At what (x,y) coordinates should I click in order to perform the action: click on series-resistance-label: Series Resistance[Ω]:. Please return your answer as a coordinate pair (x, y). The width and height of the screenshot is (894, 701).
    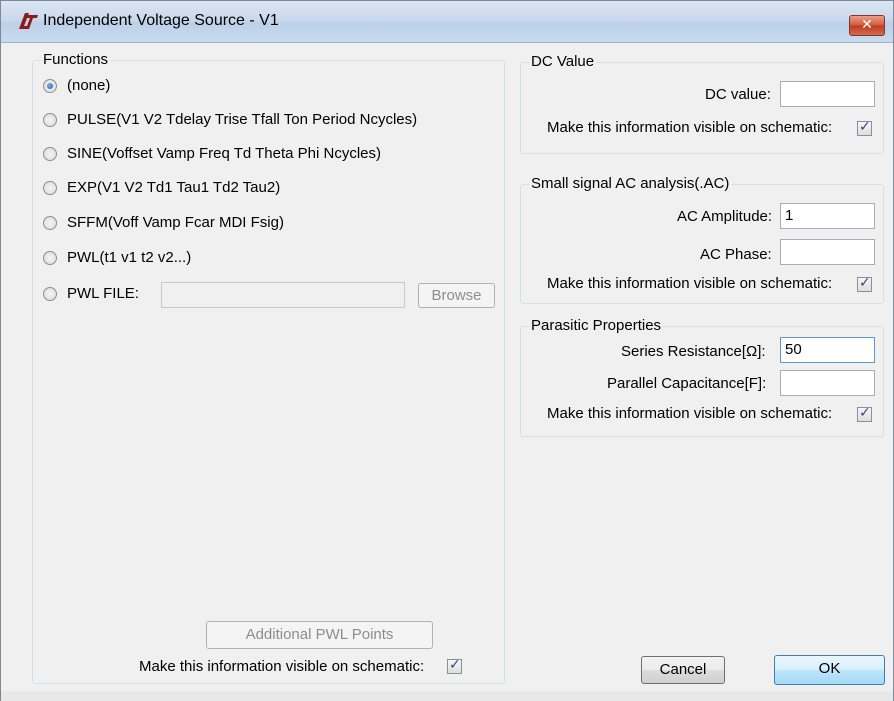
    Looking at the image, I should click on (693, 351).